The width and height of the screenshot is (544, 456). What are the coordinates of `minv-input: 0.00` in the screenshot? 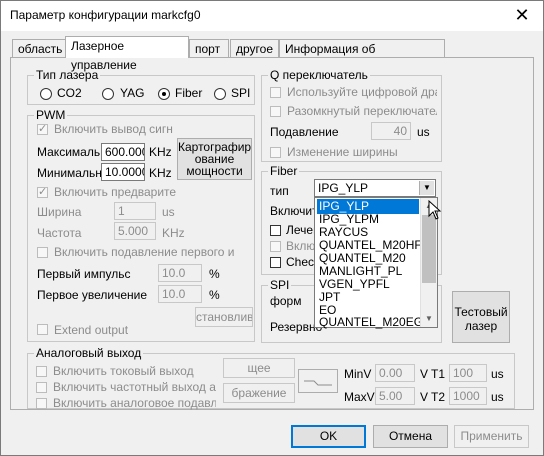 It's located at (395, 373).